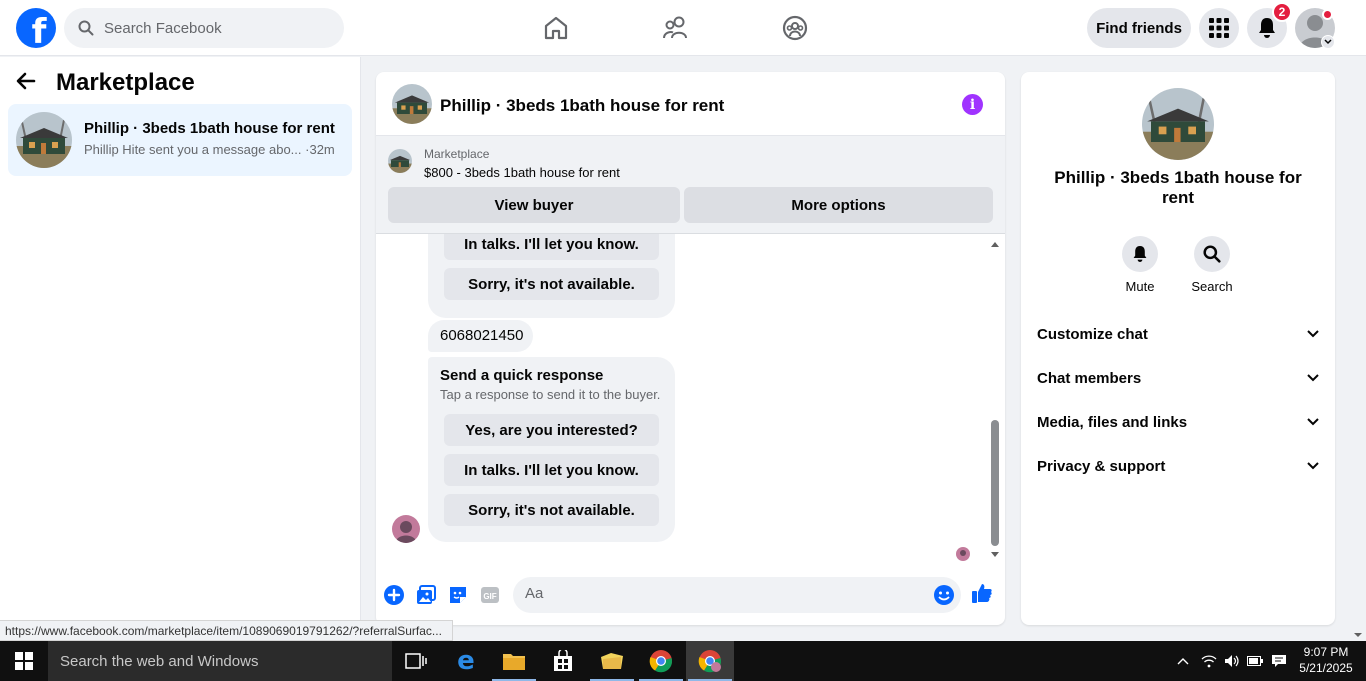 The width and height of the screenshot is (1366, 681). Describe the element at coordinates (466, 661) in the screenshot. I see `edge-browser-icon: e` at that location.